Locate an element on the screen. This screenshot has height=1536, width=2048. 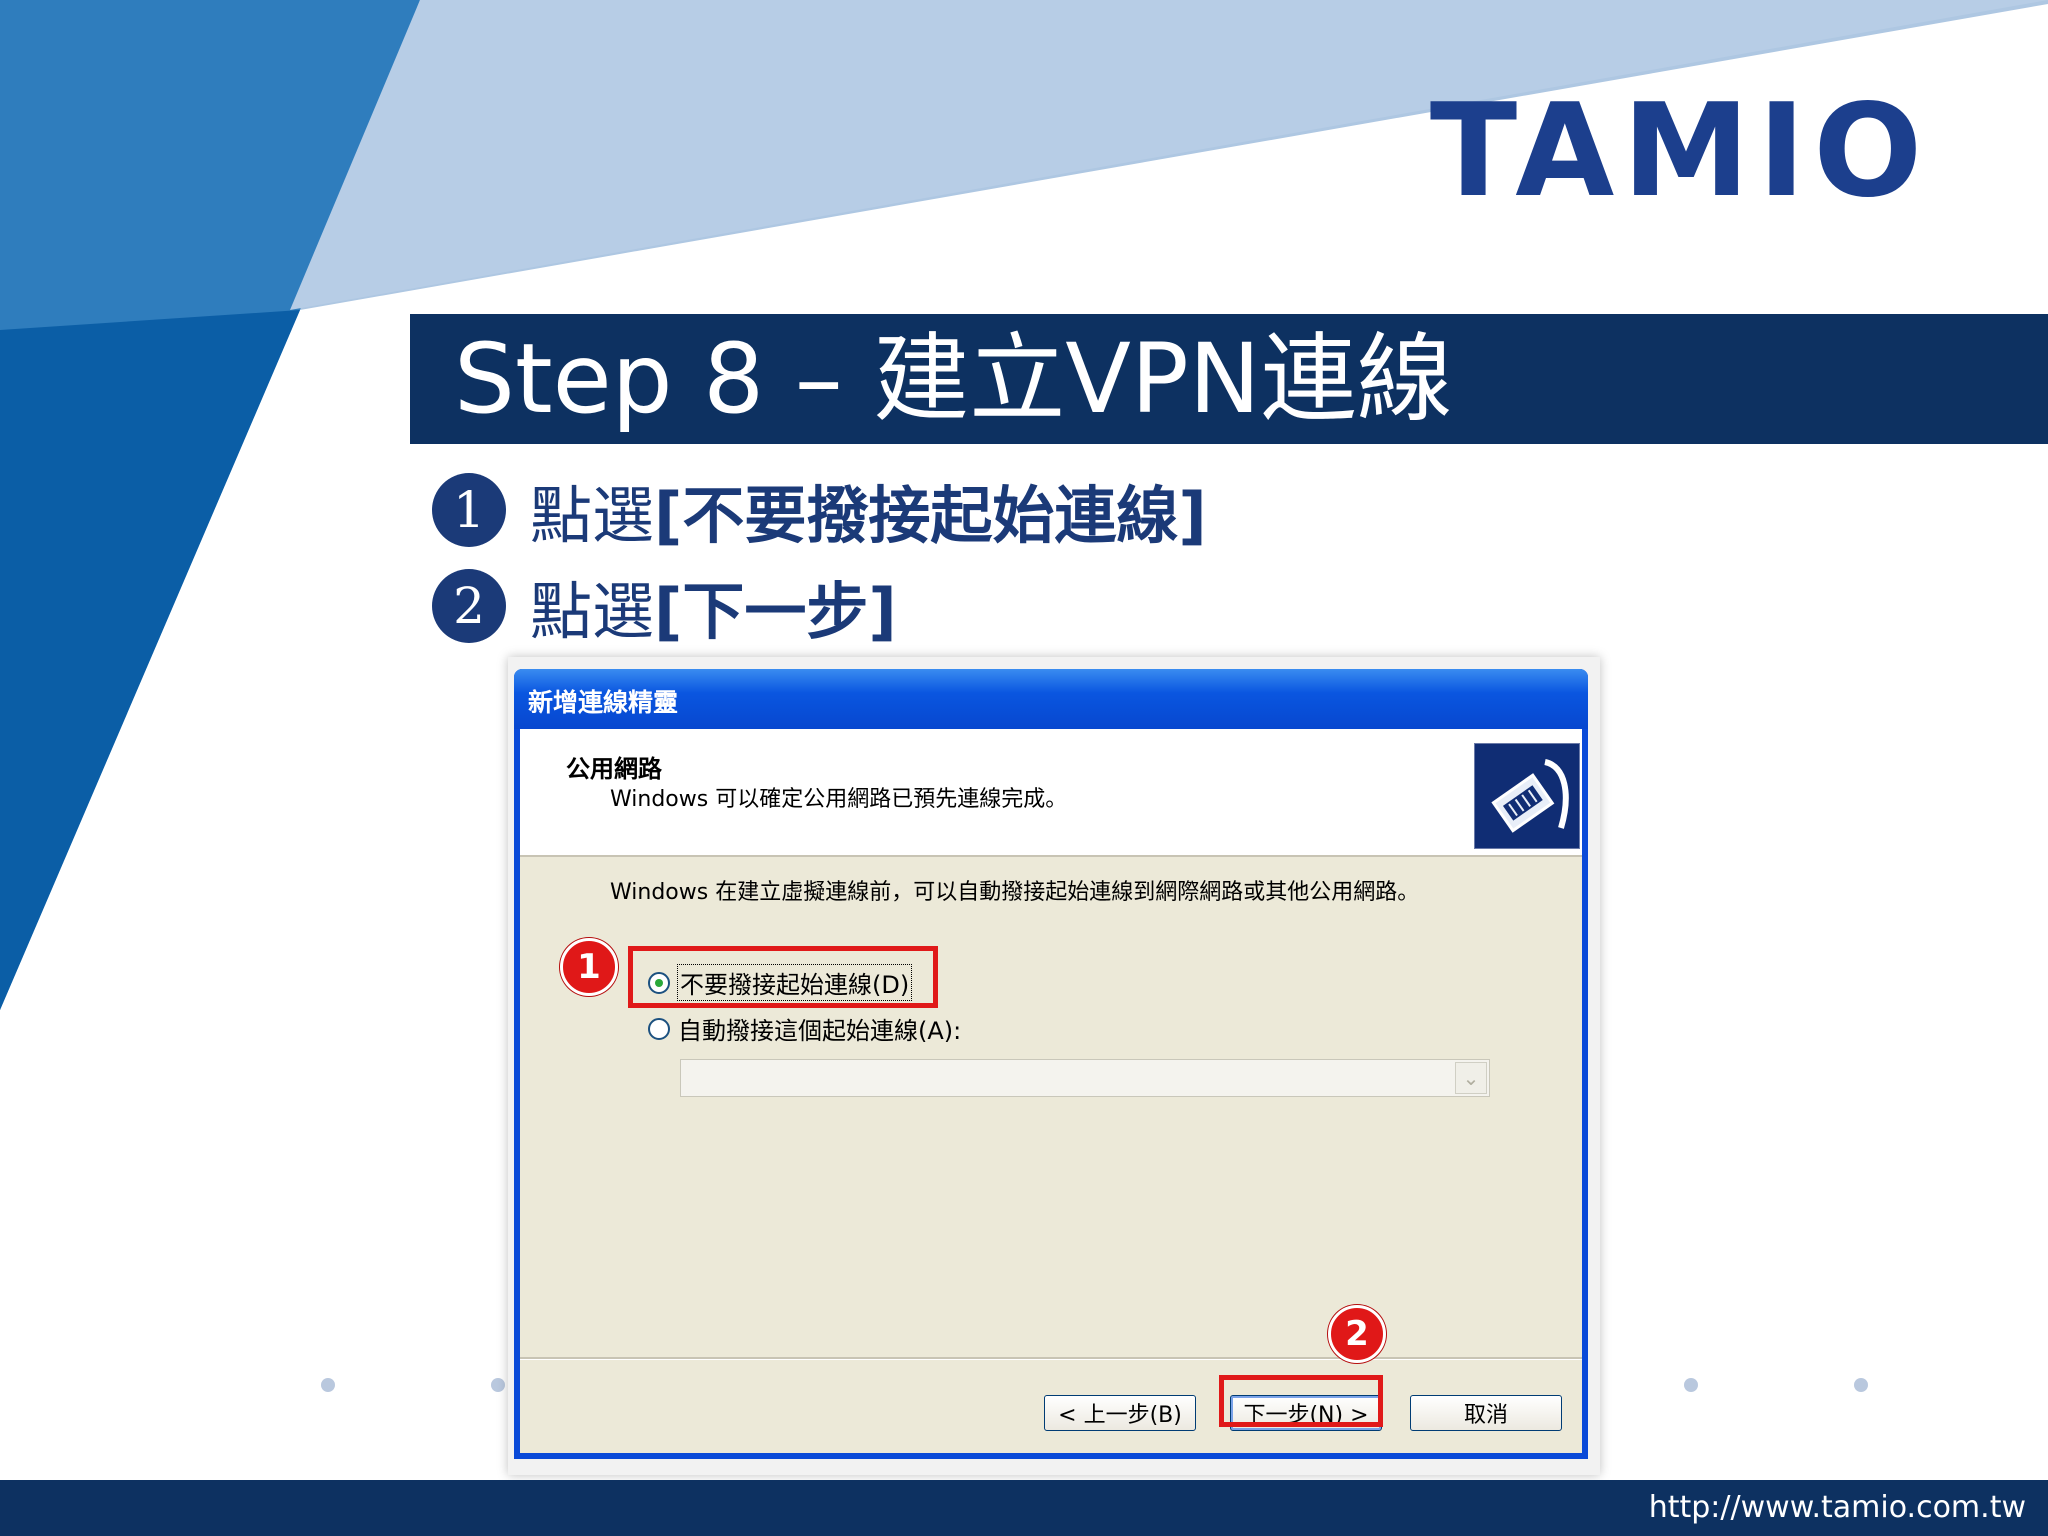
step-1: 1 點選 [不要撥接起始連線] is located at coordinates (819, 511).